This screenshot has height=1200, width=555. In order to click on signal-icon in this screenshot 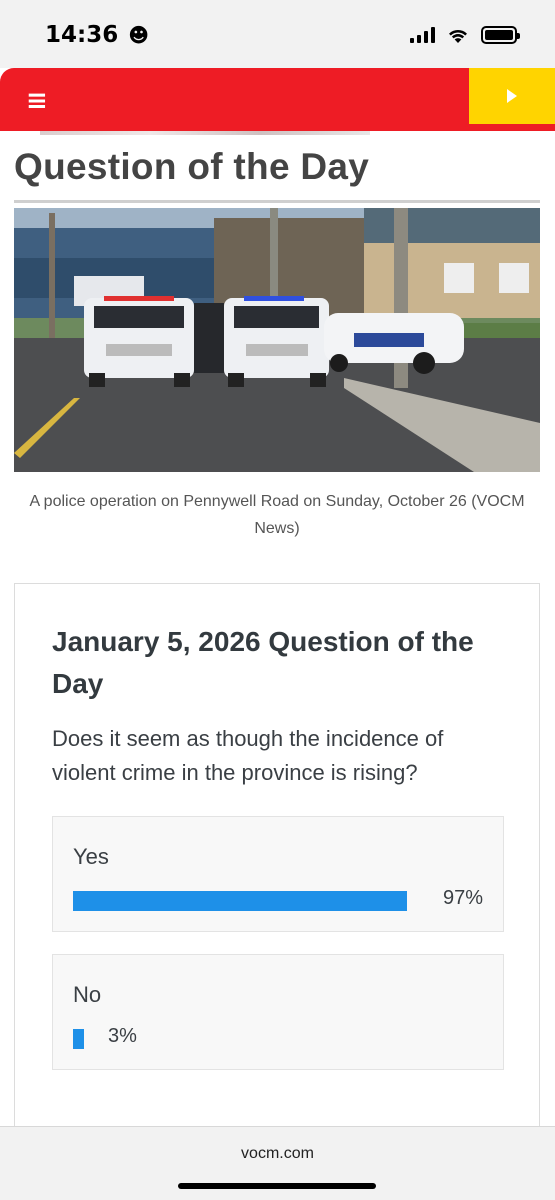, I will do `click(422, 35)`.